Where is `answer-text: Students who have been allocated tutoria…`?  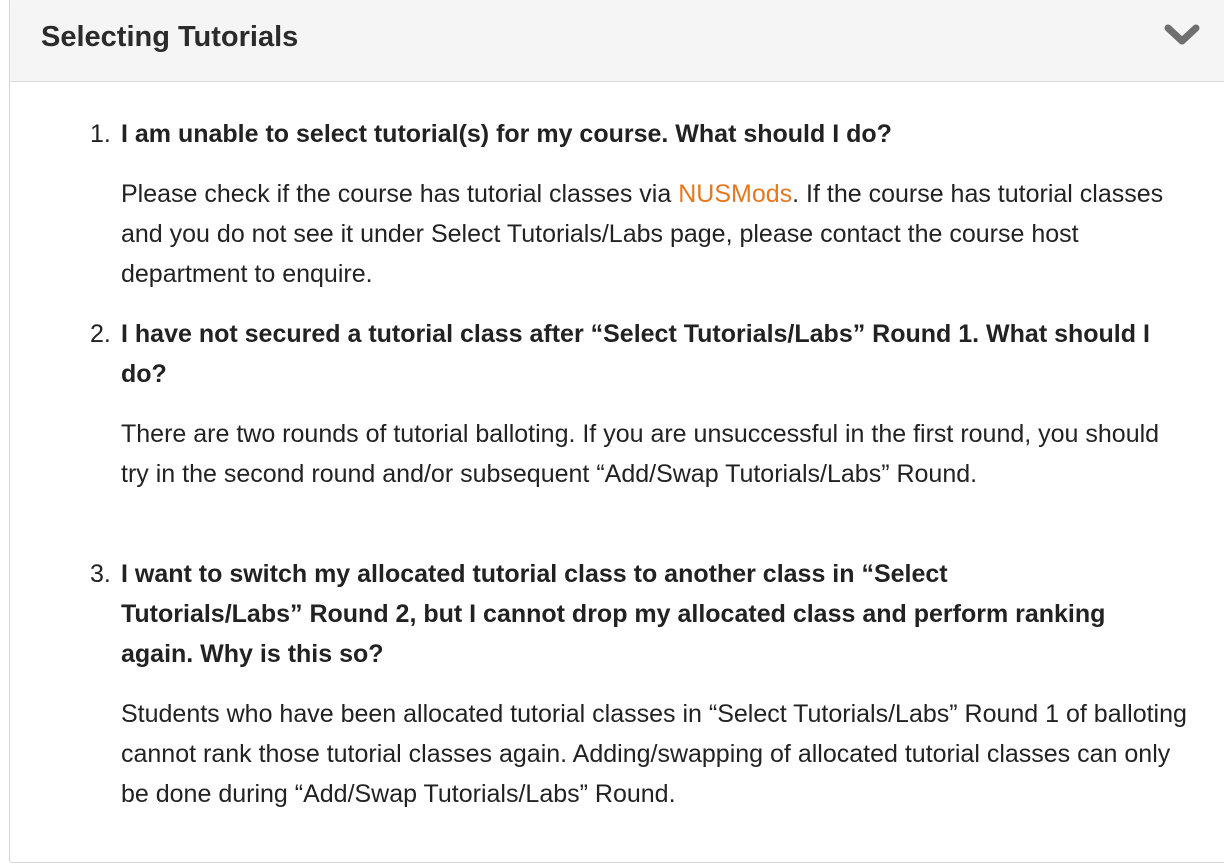 answer-text: Students who have been allocated tutoria… is located at coordinates (654, 754).